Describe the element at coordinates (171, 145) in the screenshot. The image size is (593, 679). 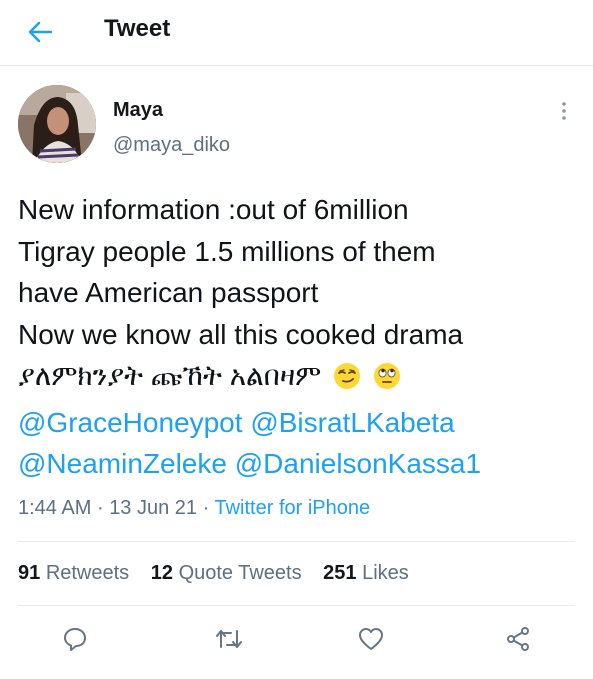
I see `user-handle: @maya_diko` at that location.